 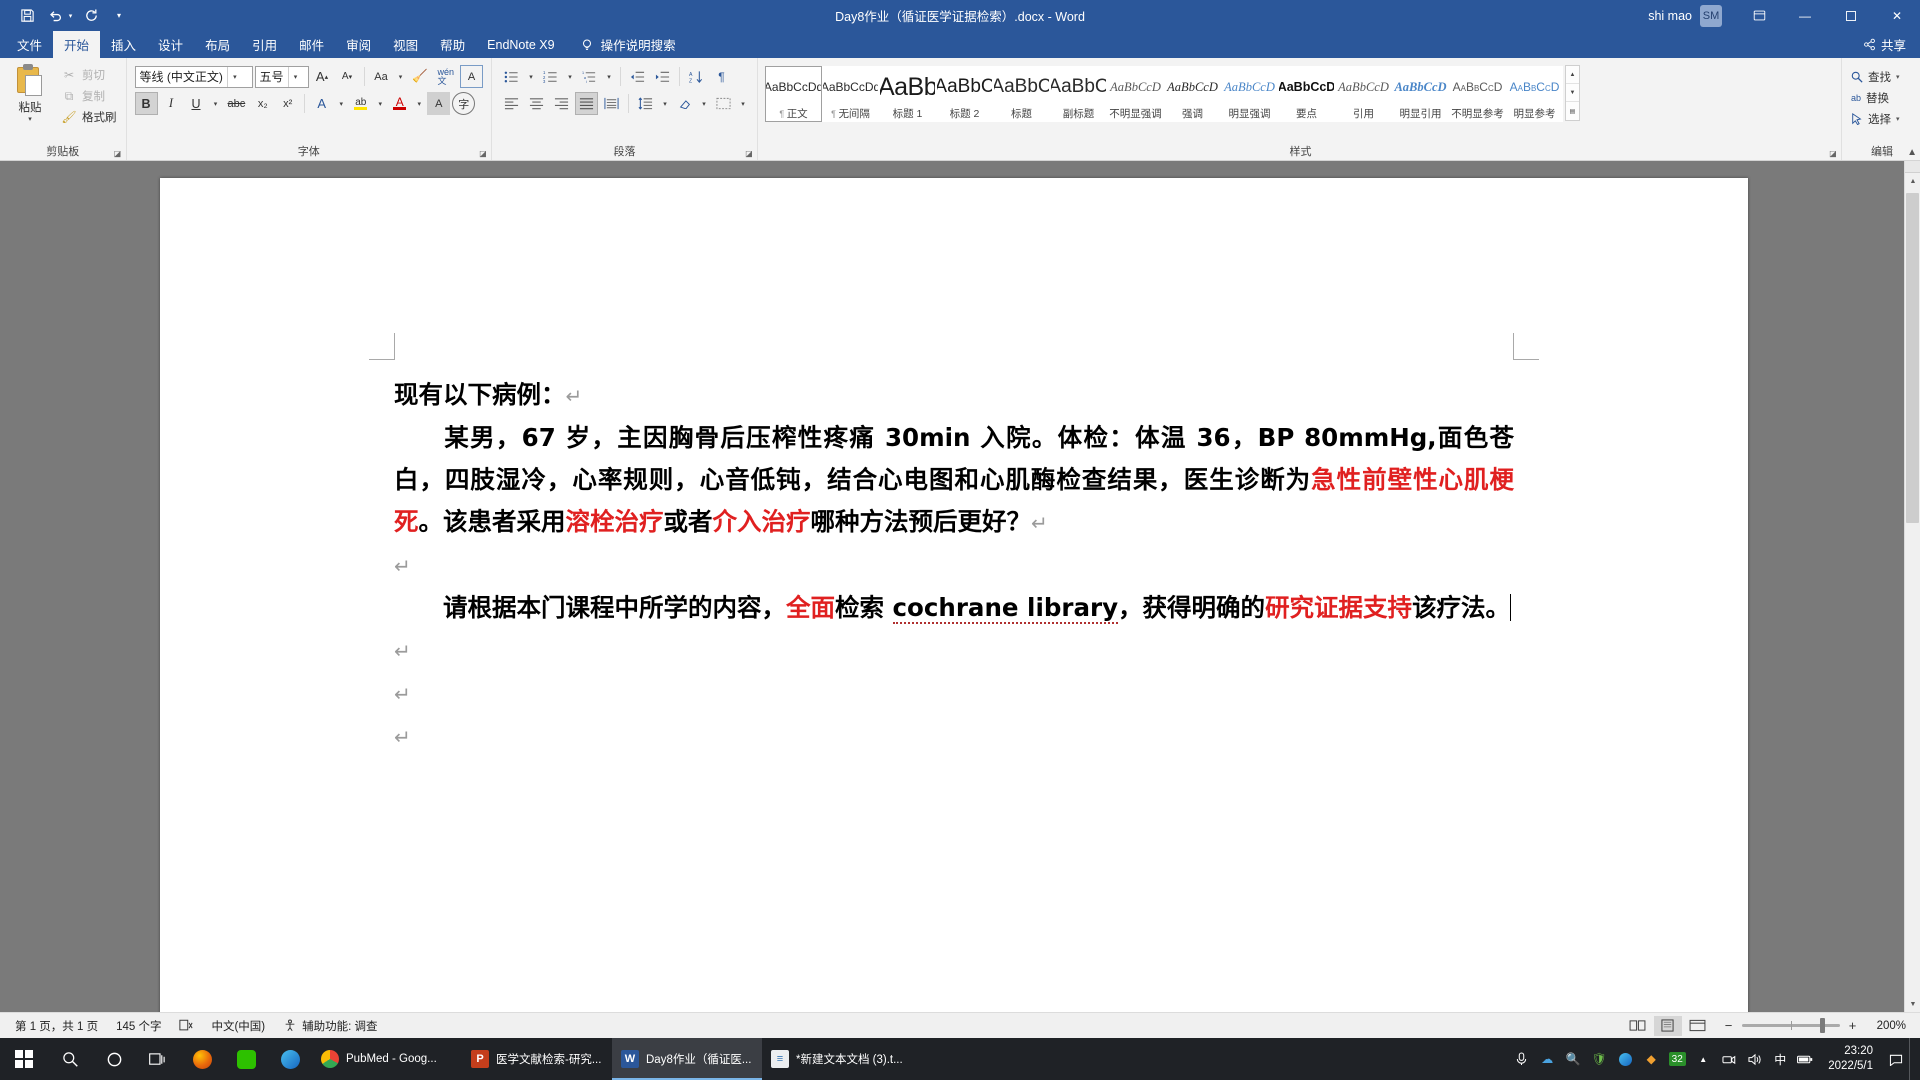 What do you see at coordinates (1478, 94) in the screenshot?
I see `style-item-13: AaBbCcD 不明显参考` at bounding box center [1478, 94].